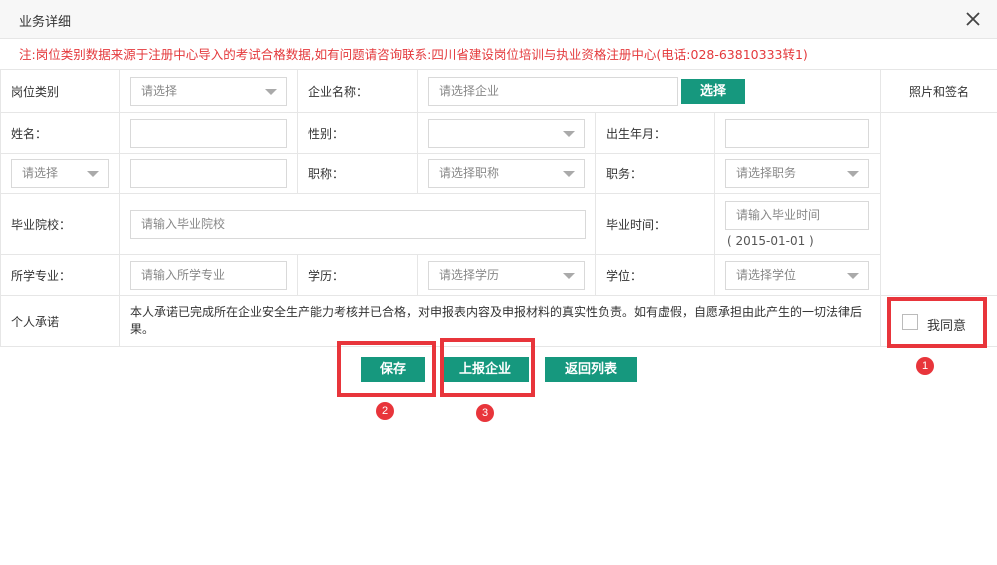 The height and width of the screenshot is (565, 997). What do you see at coordinates (357, 173) in the screenshot?
I see `title-rank-label: 职称：` at bounding box center [357, 173].